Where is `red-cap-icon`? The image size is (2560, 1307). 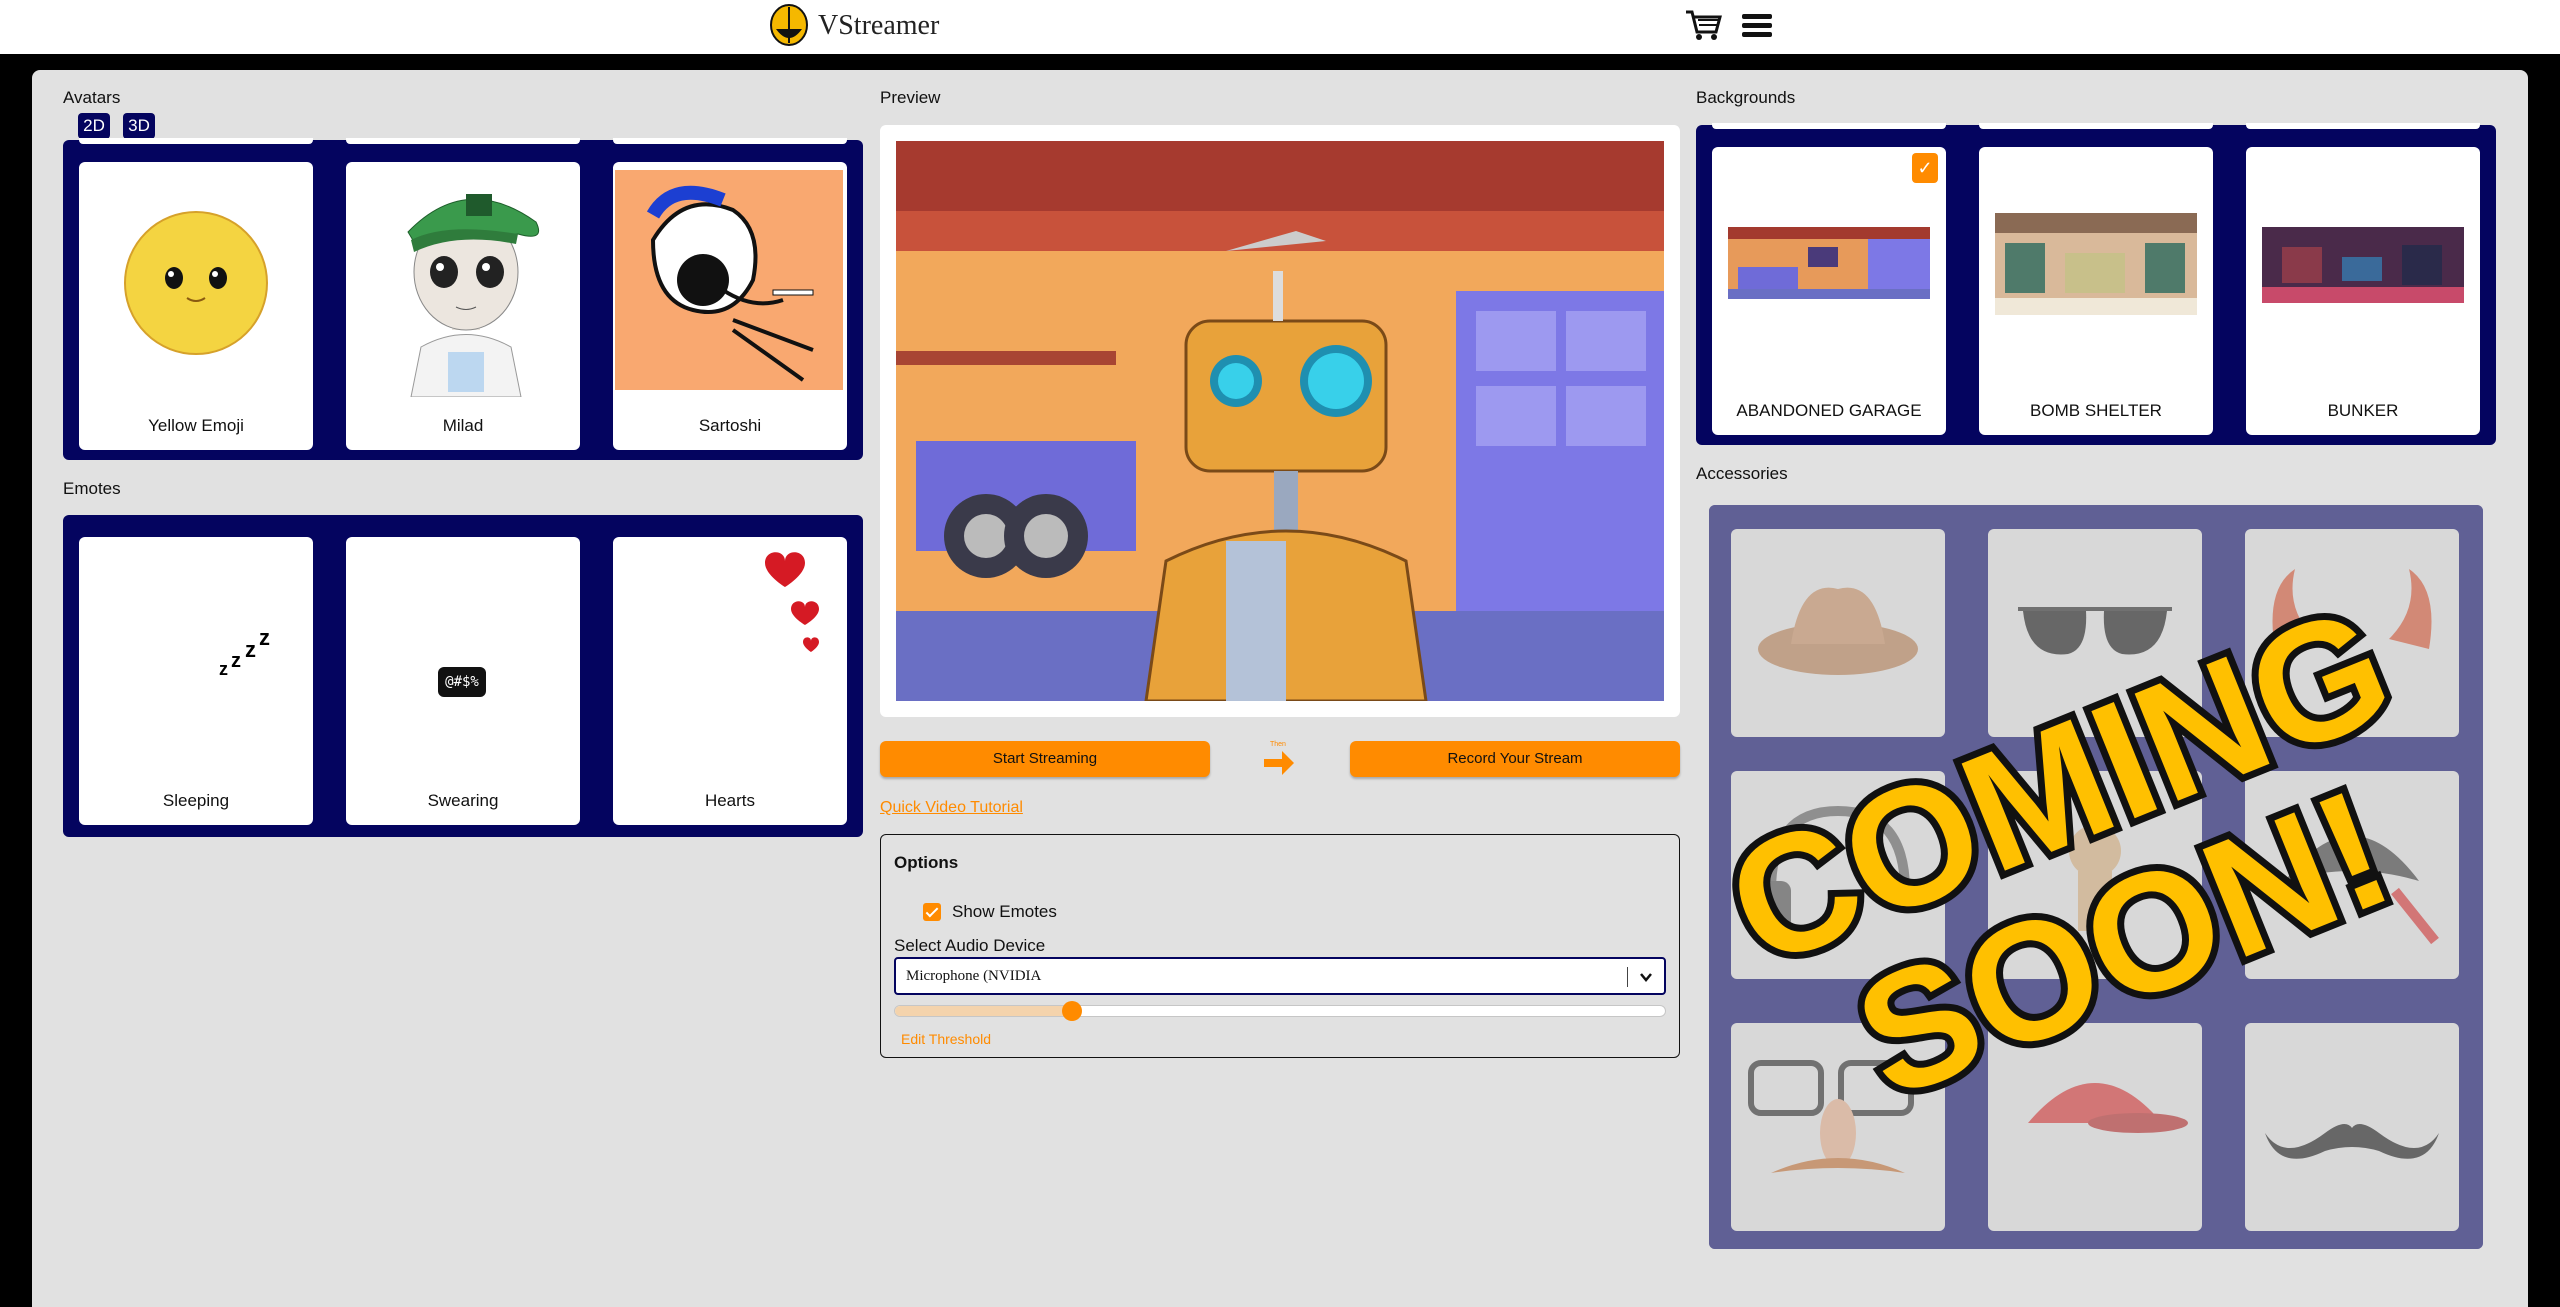 red-cap-icon is located at coordinates (2095, 1127).